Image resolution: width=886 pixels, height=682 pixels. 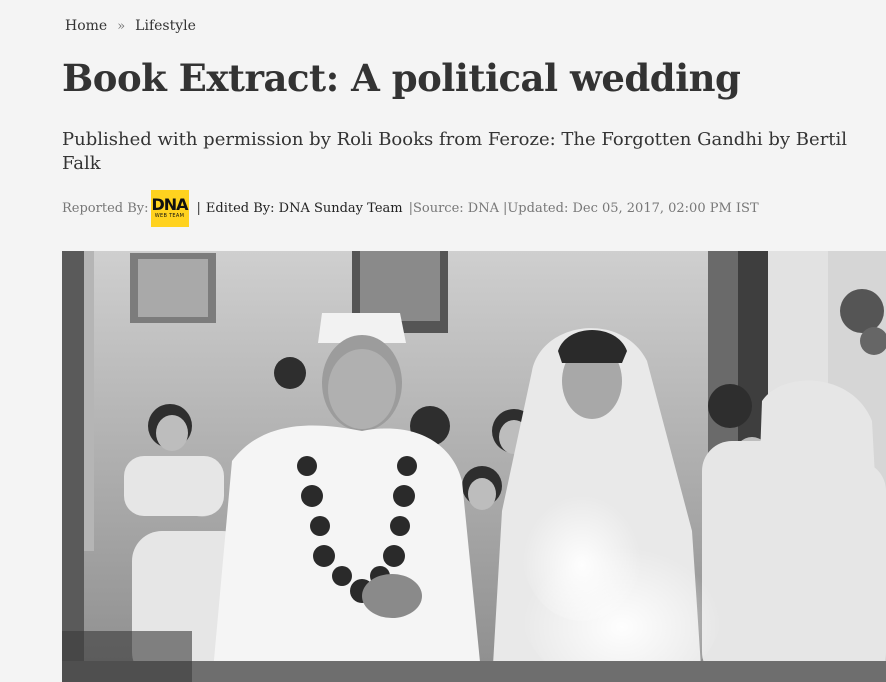 I want to click on edited-by-text: Edited By: DNA Sunday Team, so click(x=304, y=208).